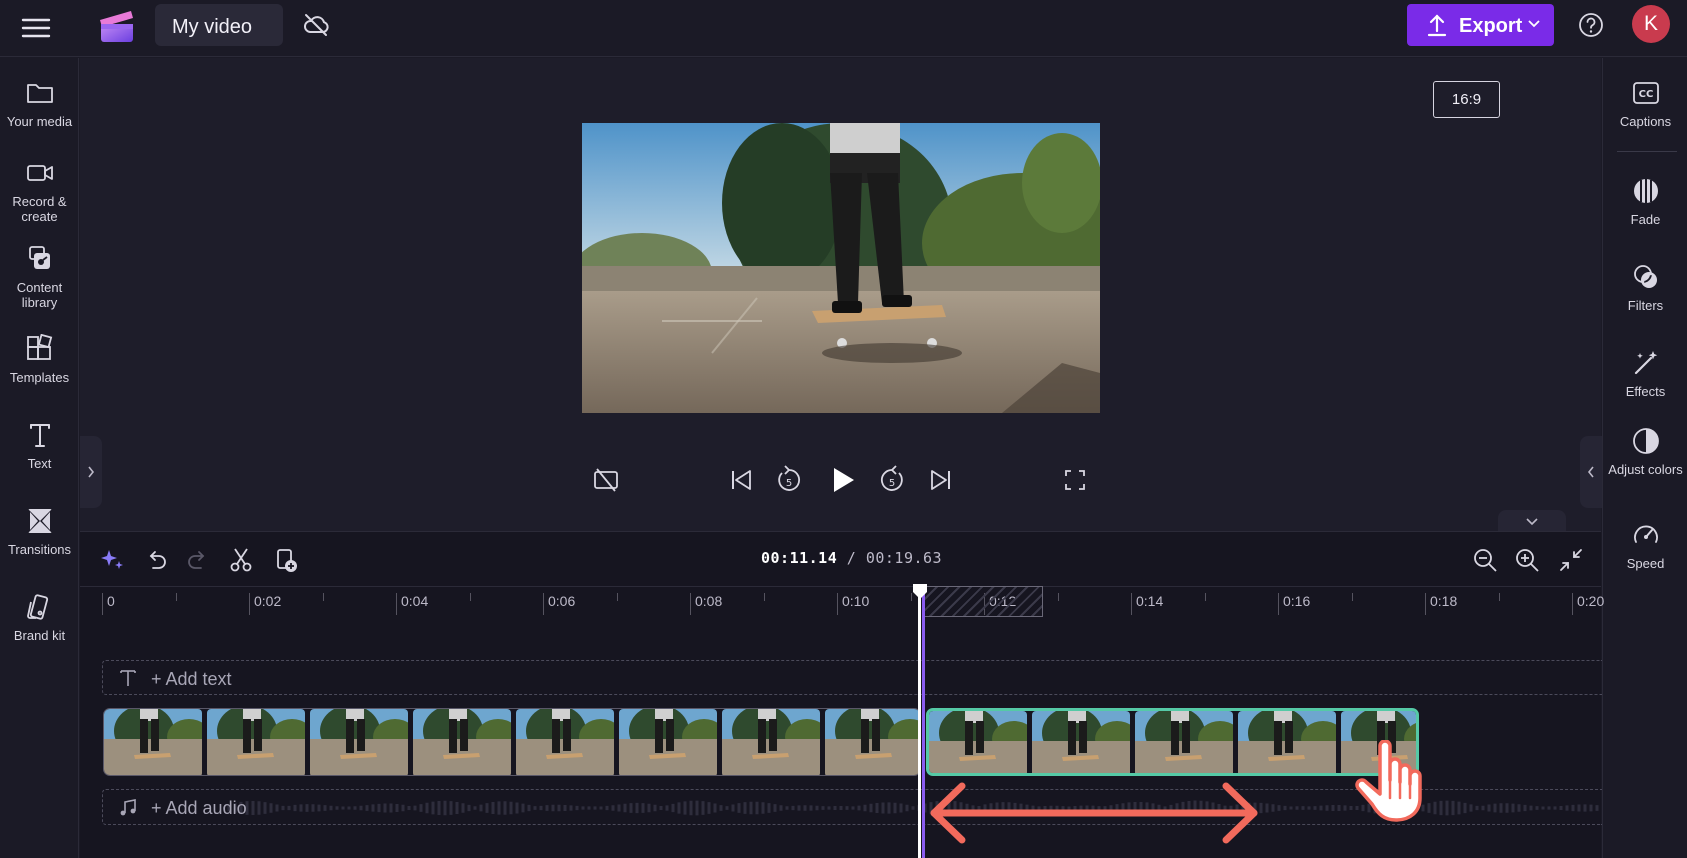 Image resolution: width=1687 pixels, height=858 pixels. What do you see at coordinates (40, 607) in the screenshot?
I see `brand-kit-icon` at bounding box center [40, 607].